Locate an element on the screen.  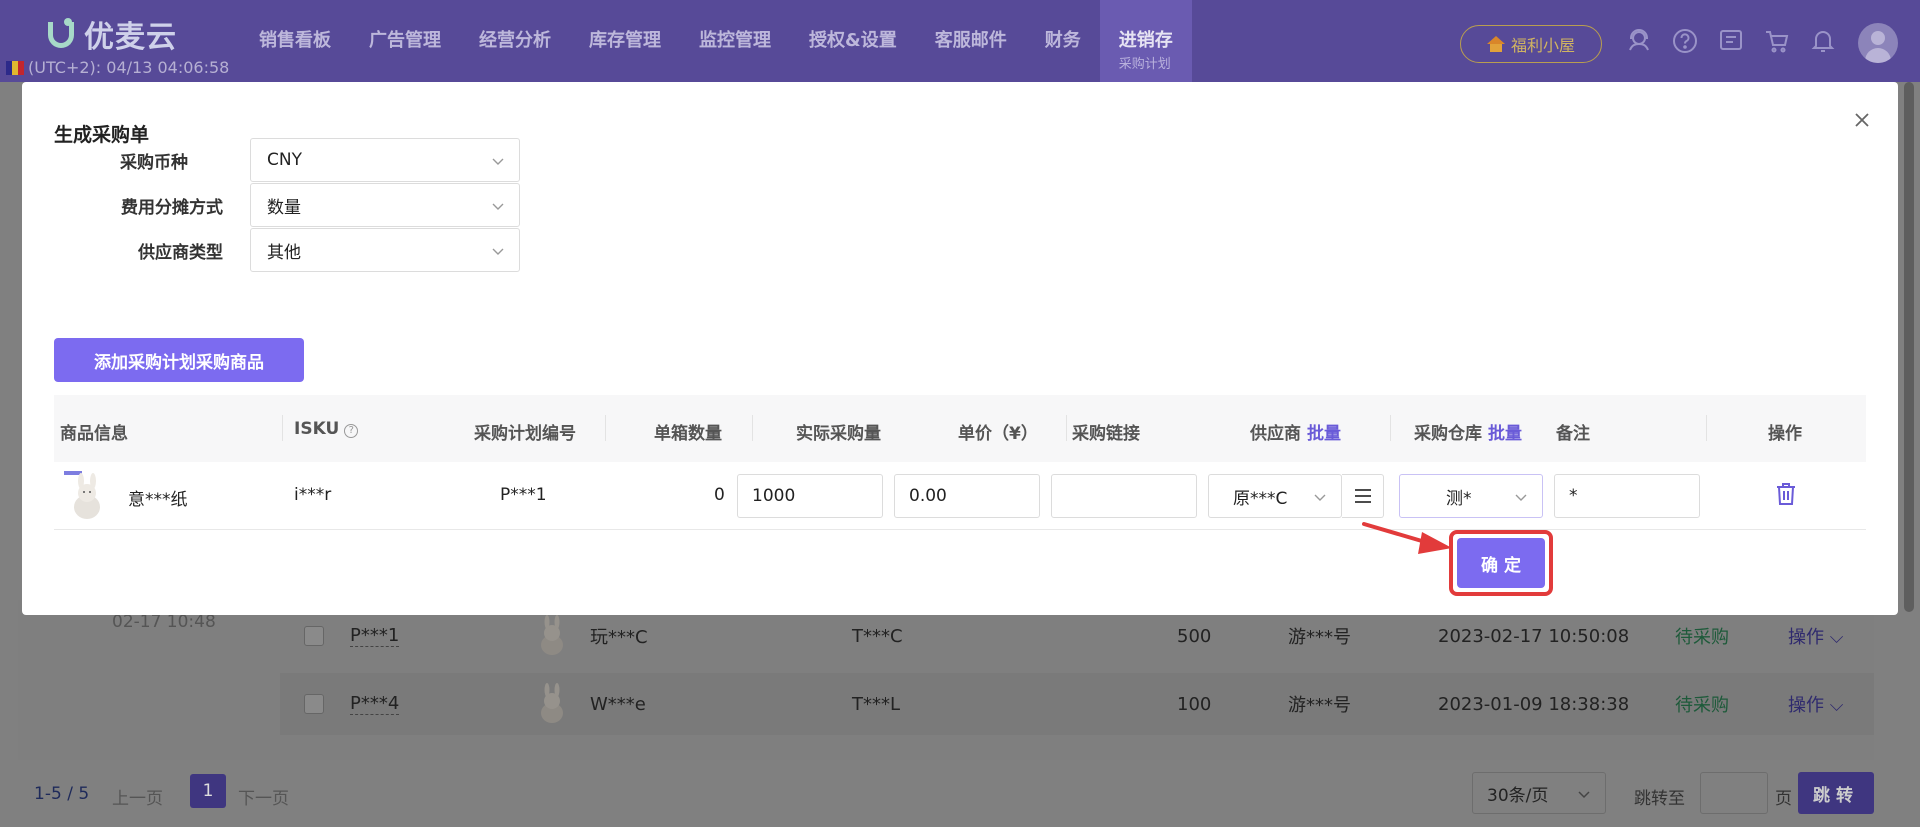
supplier-value: 原***C is located at coordinates (1260, 498).